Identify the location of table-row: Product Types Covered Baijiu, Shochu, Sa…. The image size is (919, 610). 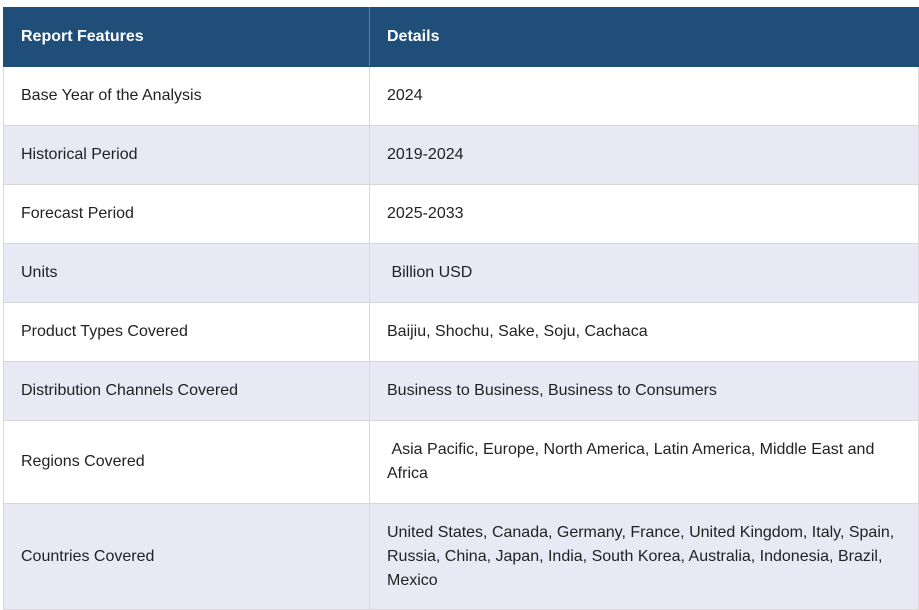
(461, 332).